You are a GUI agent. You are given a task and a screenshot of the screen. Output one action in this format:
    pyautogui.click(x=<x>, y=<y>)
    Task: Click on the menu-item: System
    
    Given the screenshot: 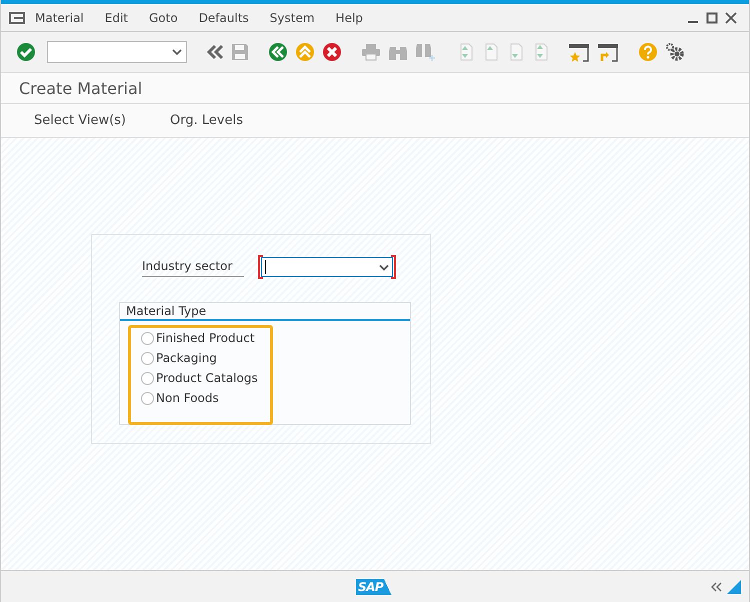 What is the action you would take?
    pyautogui.click(x=292, y=17)
    